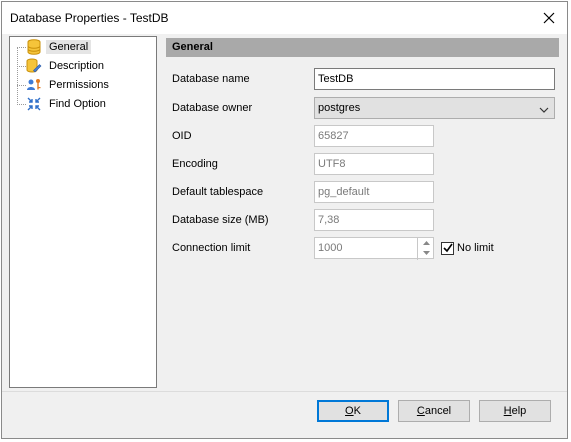 This screenshot has height=442, width=571. I want to click on spin-down-icon, so click(426, 253).